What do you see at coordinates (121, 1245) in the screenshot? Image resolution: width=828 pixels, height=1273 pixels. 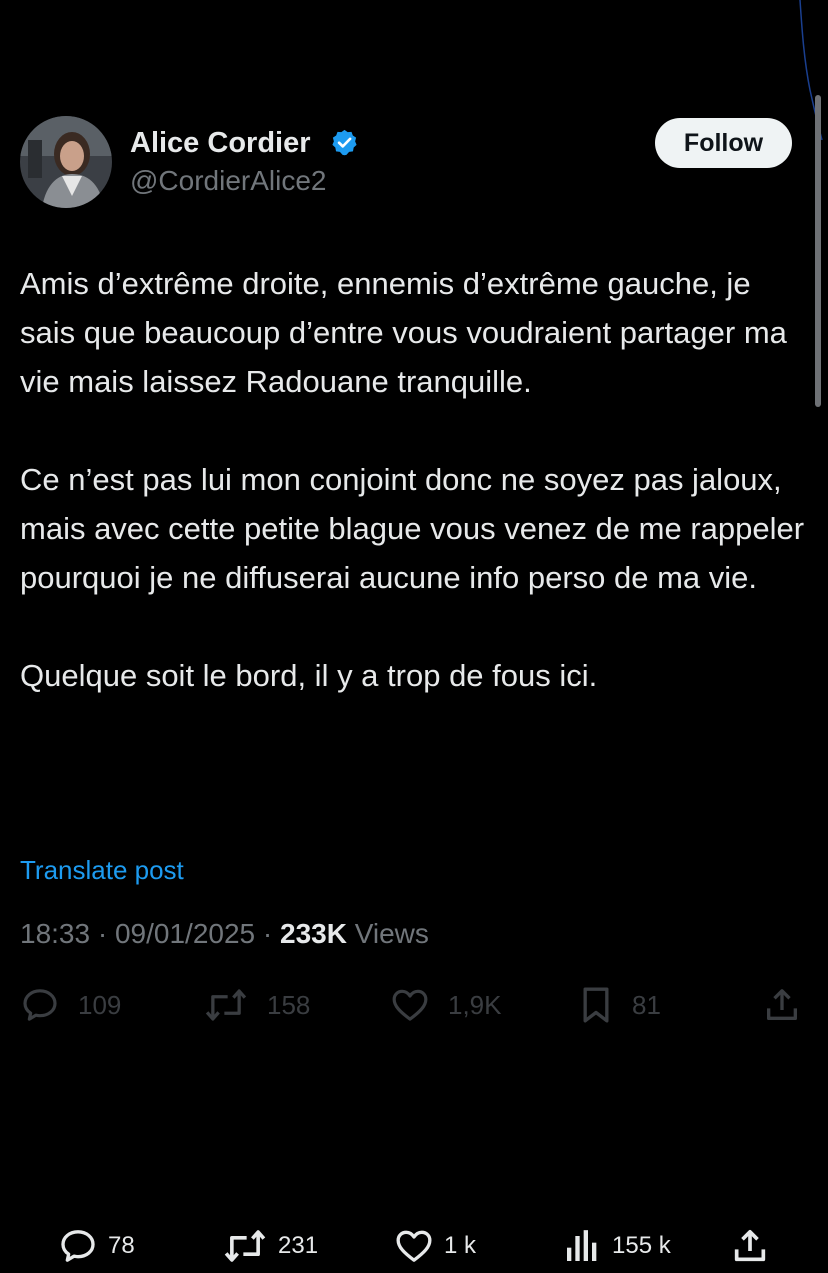 I see `bottom-reply-count: 78` at bounding box center [121, 1245].